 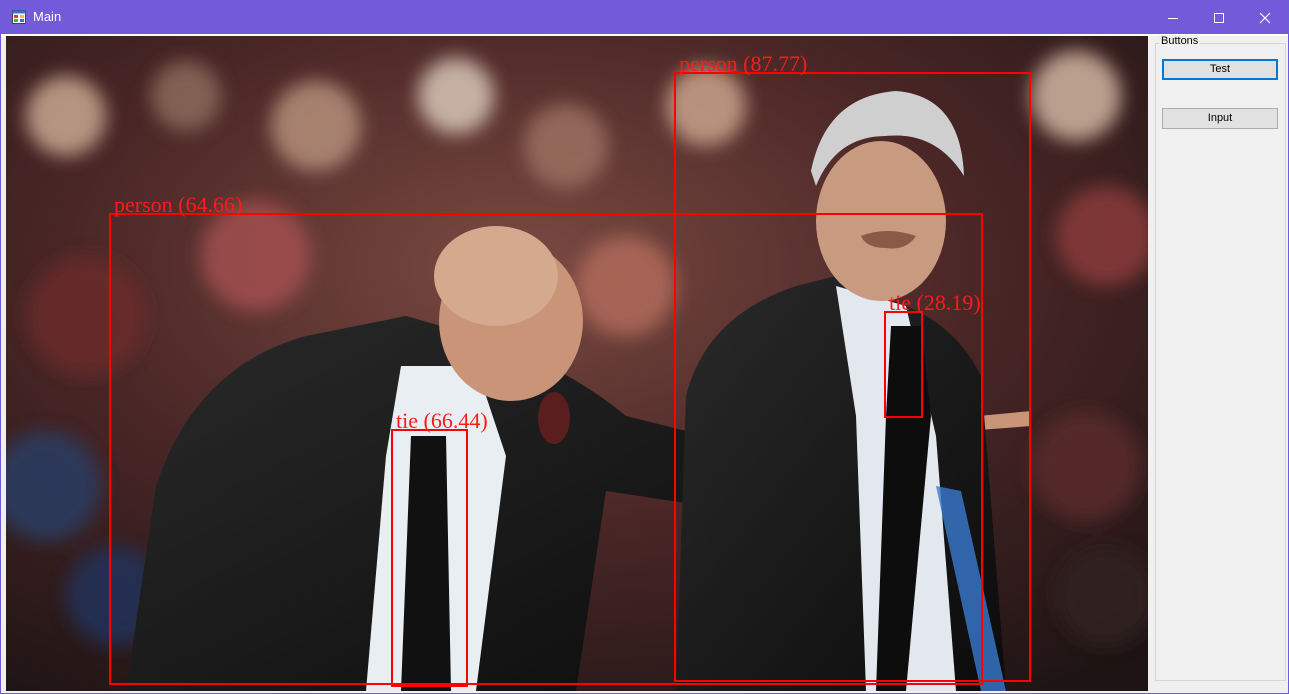 I want to click on minimize-button, so click(x=1173, y=17).